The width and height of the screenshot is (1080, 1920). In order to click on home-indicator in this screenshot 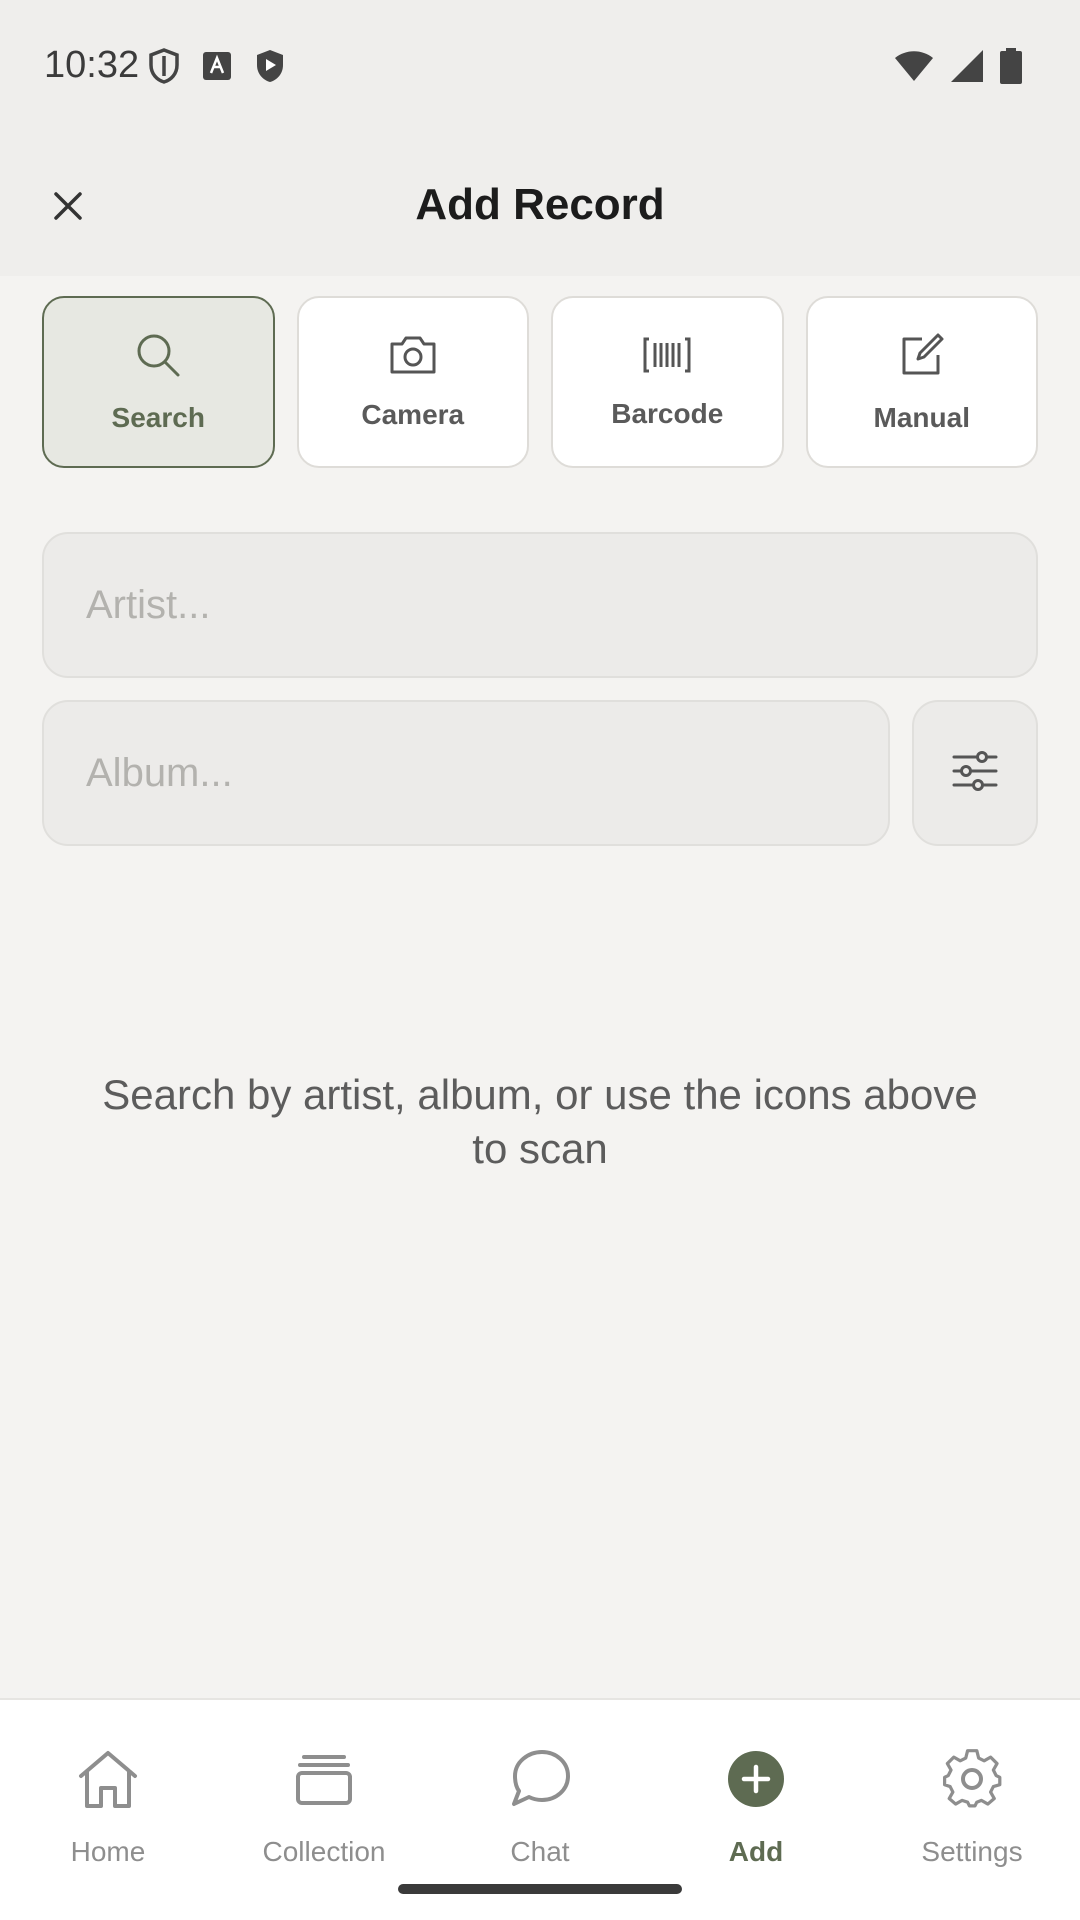, I will do `click(540, 1889)`.